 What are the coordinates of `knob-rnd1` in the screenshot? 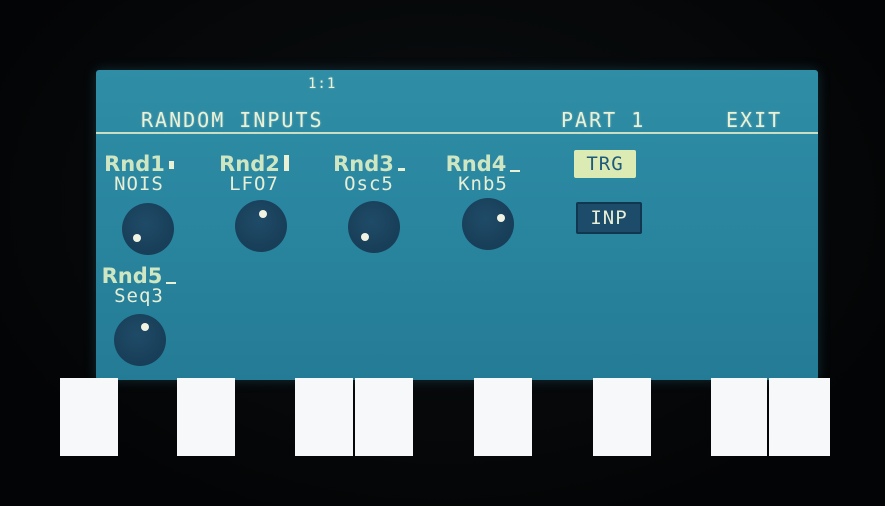 It's located at (148, 229).